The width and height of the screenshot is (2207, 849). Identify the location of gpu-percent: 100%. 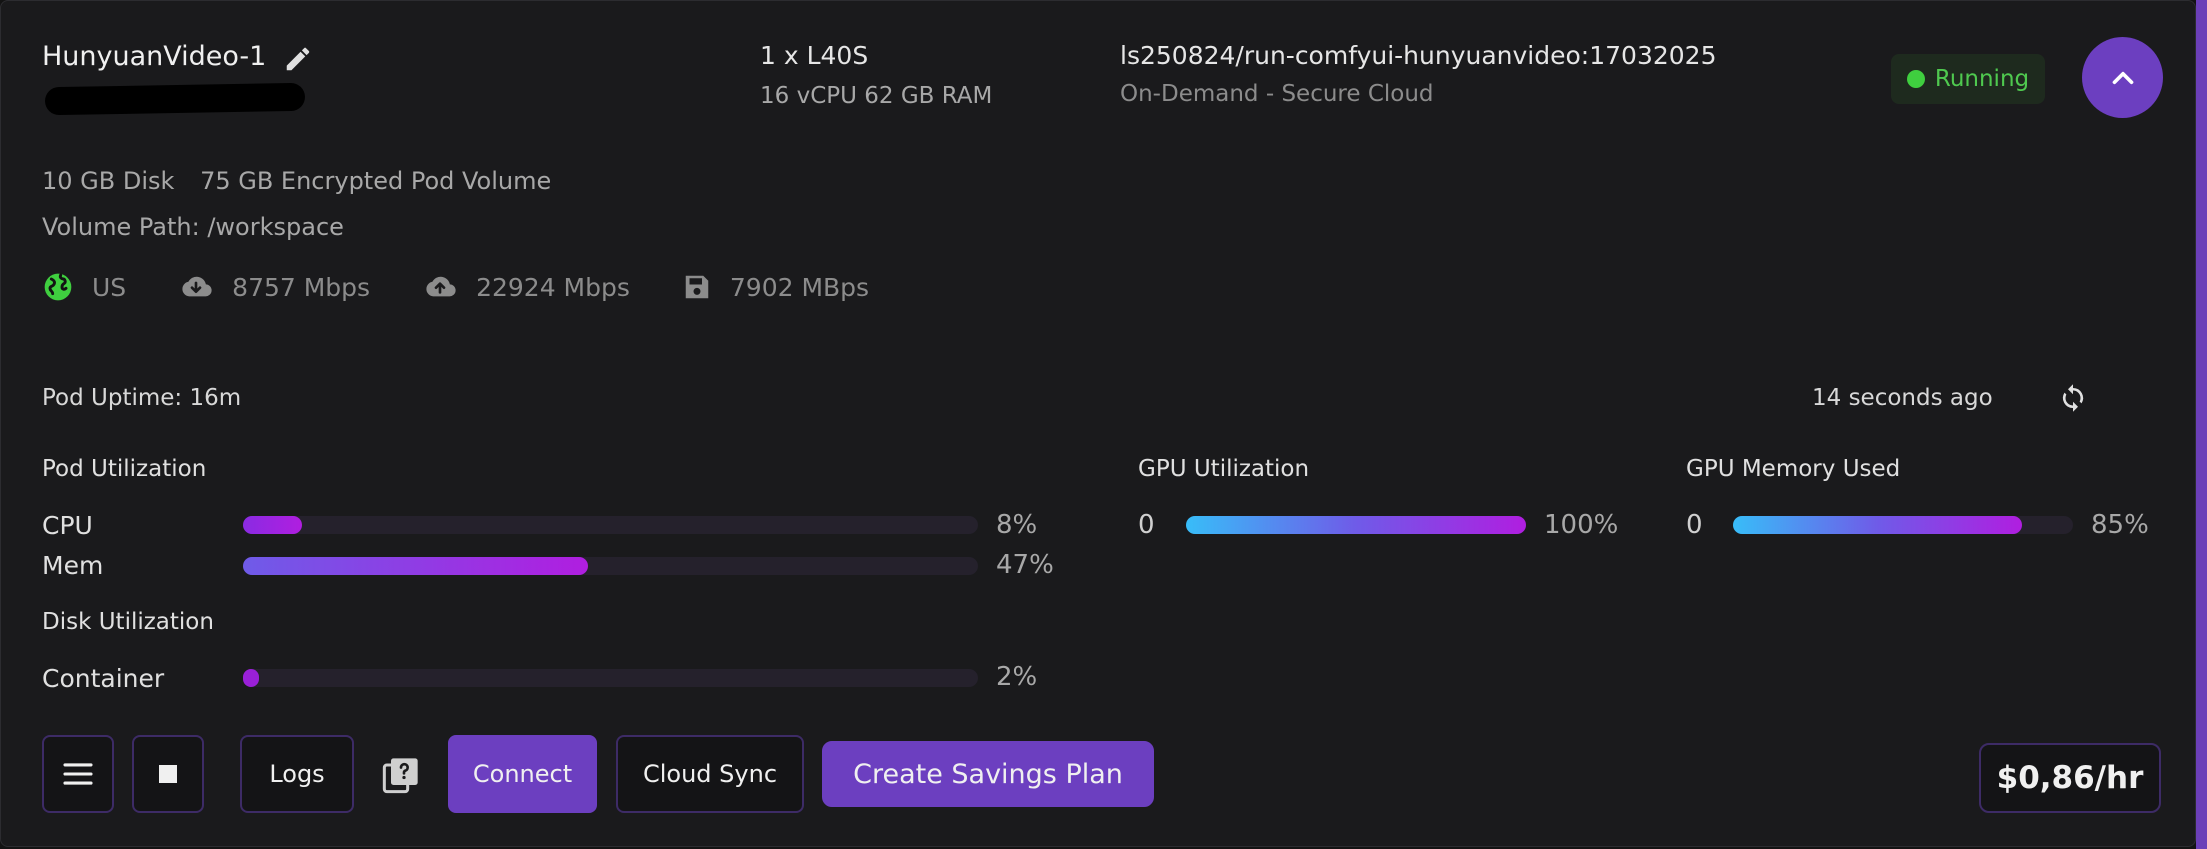
(1581, 525).